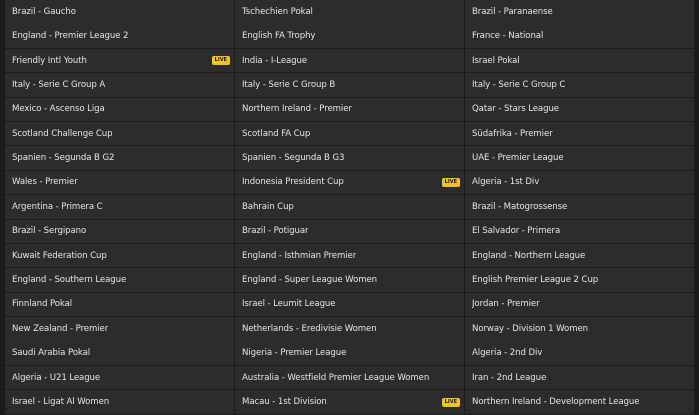  What do you see at coordinates (59, 255) in the screenshot?
I see `league-name: Kuwait Federation Cup` at bounding box center [59, 255].